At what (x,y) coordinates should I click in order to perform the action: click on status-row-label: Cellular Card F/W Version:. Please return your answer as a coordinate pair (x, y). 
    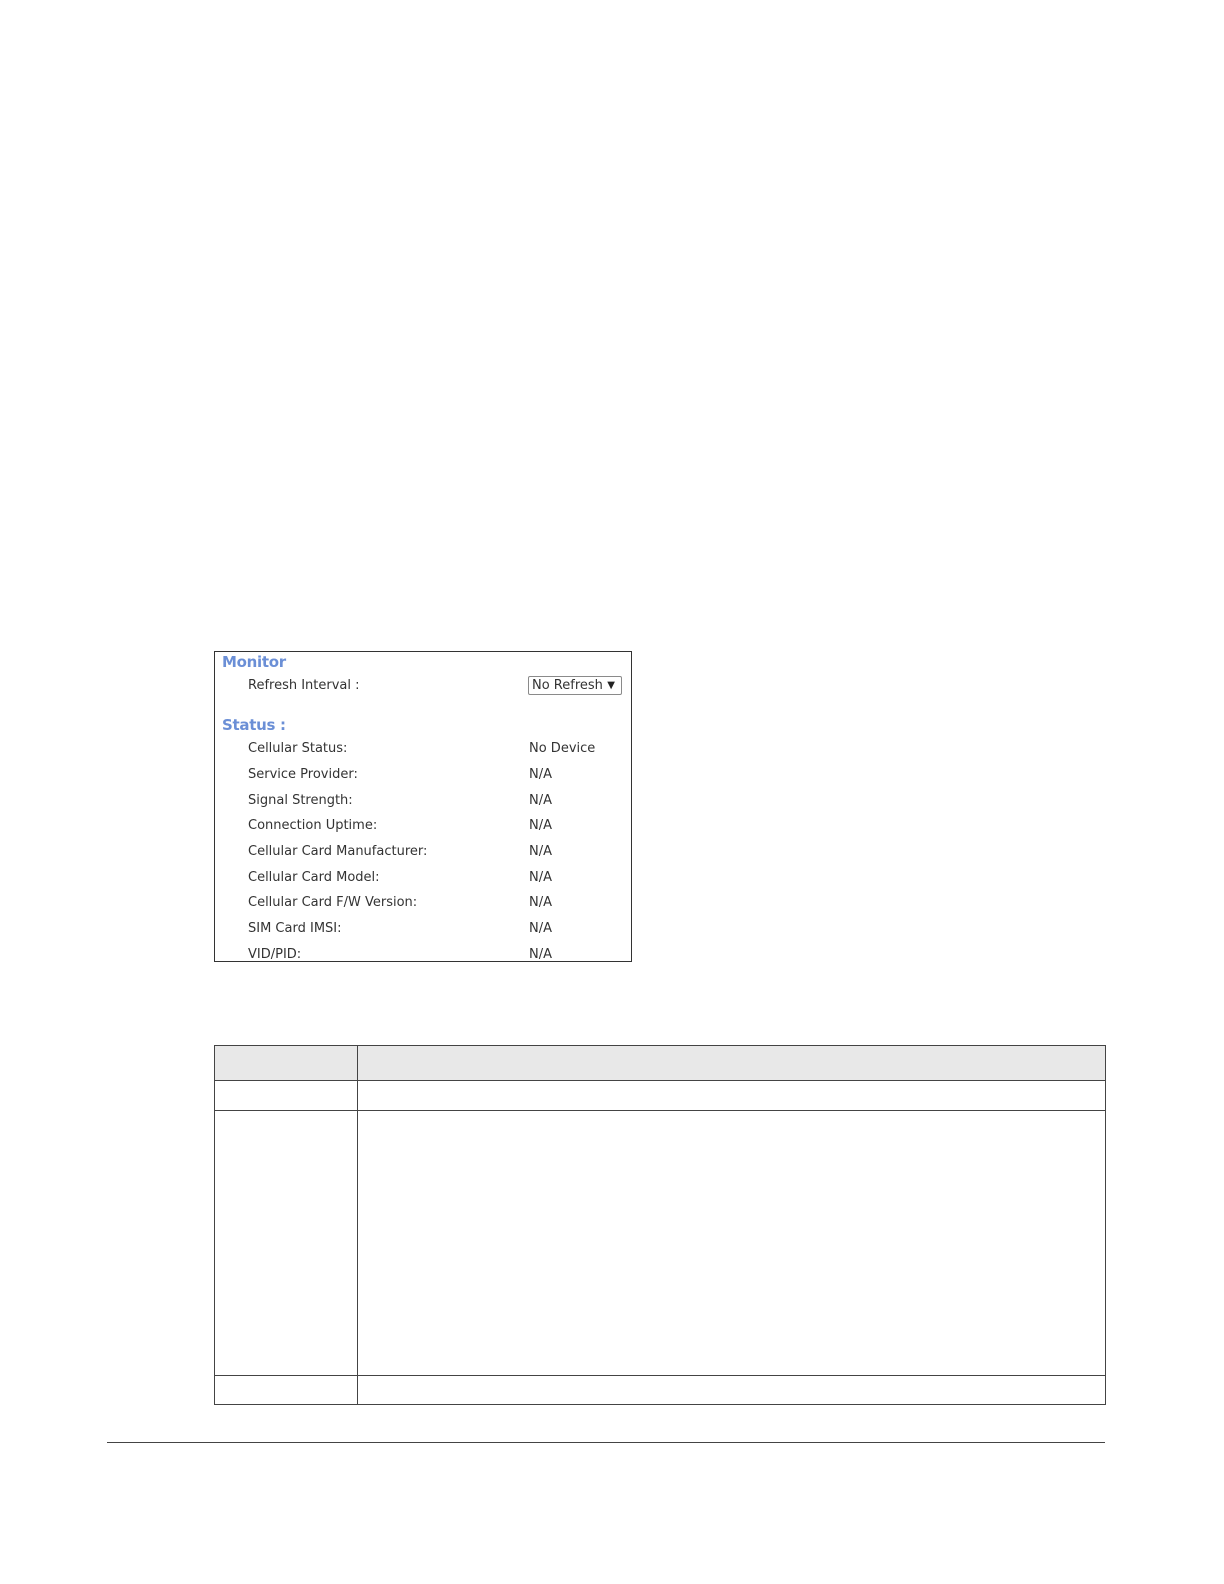
    Looking at the image, I should click on (333, 902).